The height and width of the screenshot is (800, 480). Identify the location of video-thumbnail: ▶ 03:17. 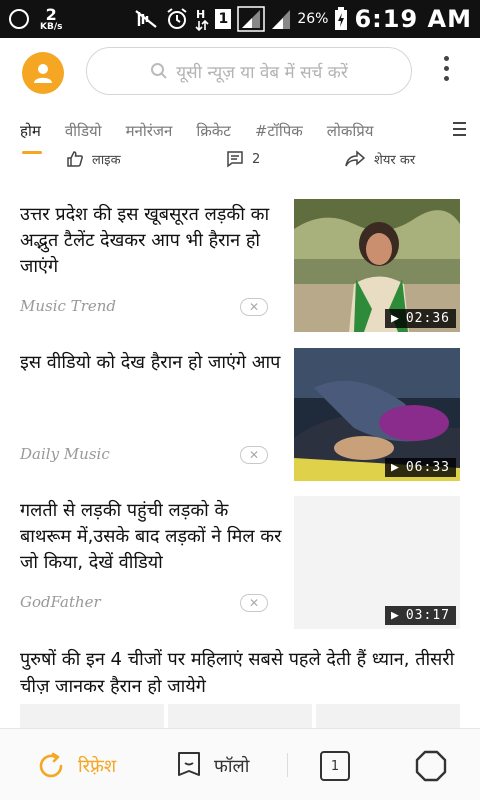
(377, 562).